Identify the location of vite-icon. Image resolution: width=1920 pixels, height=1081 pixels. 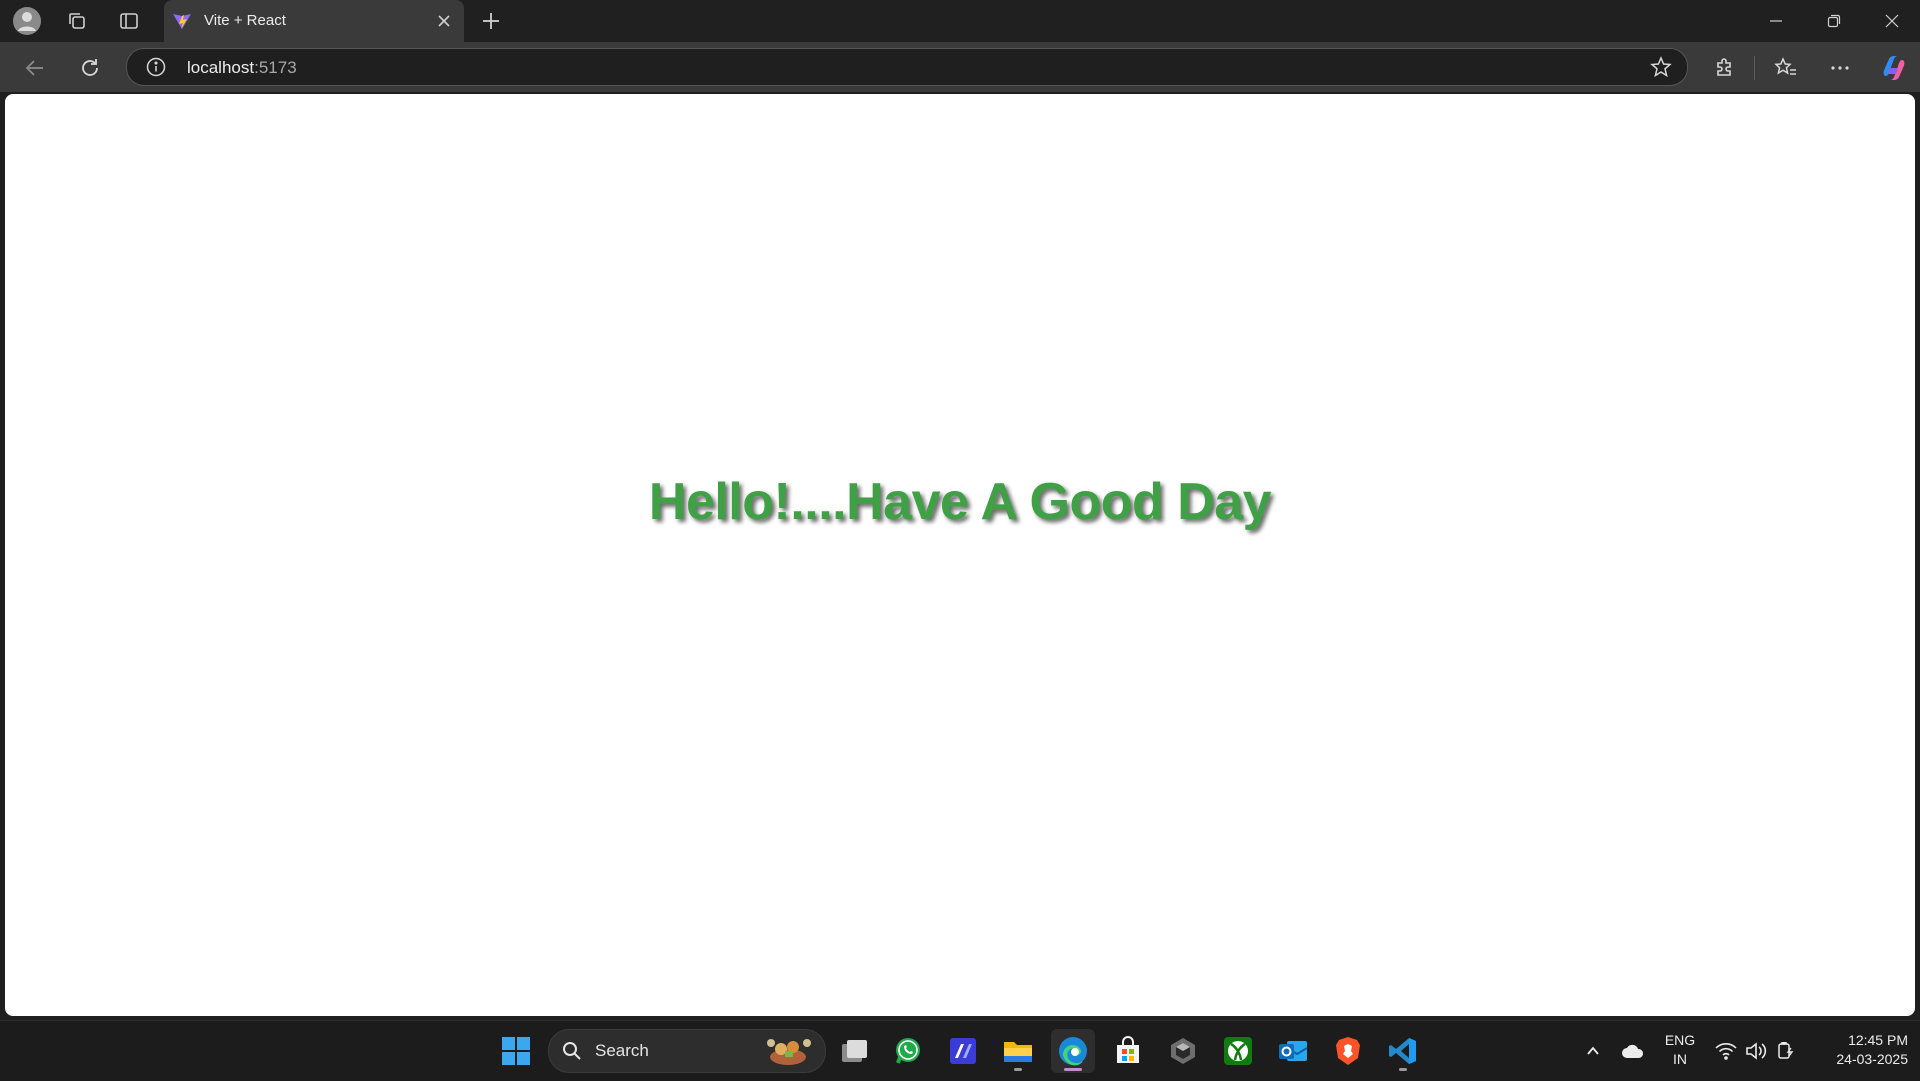
(182, 21).